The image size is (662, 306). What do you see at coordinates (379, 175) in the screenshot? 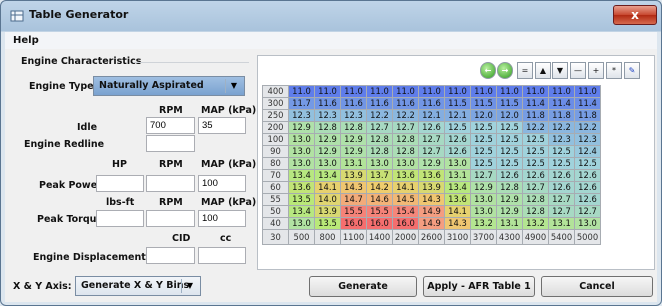
I see `afr-cell: 13.7` at bounding box center [379, 175].